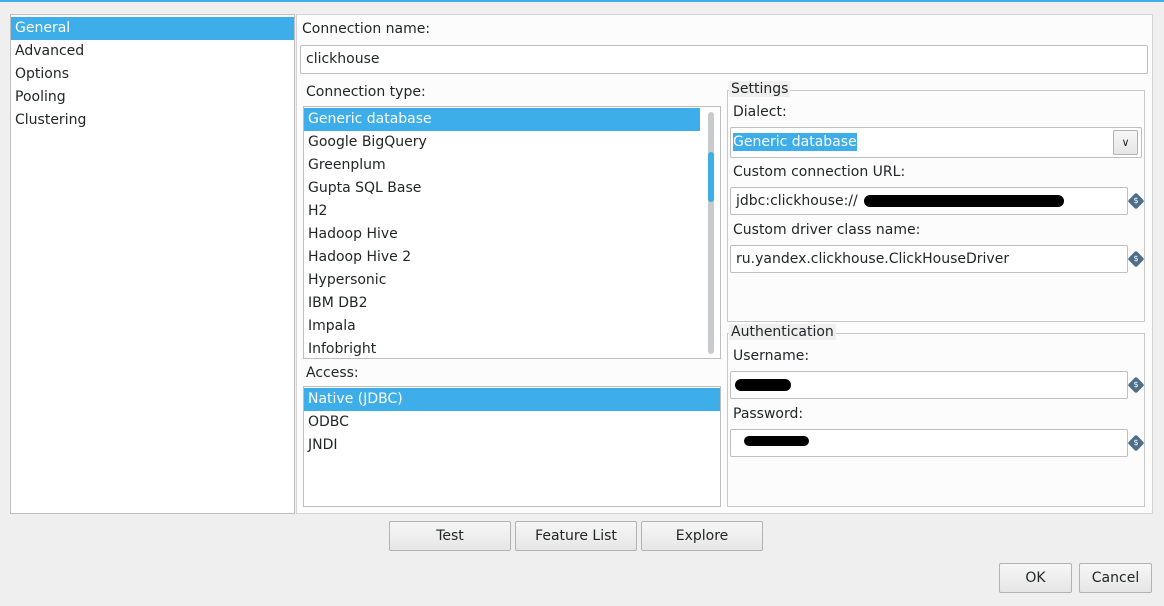 This screenshot has height=606, width=1164. Describe the element at coordinates (512, 422) in the screenshot. I see `list-item: ODBC` at that location.